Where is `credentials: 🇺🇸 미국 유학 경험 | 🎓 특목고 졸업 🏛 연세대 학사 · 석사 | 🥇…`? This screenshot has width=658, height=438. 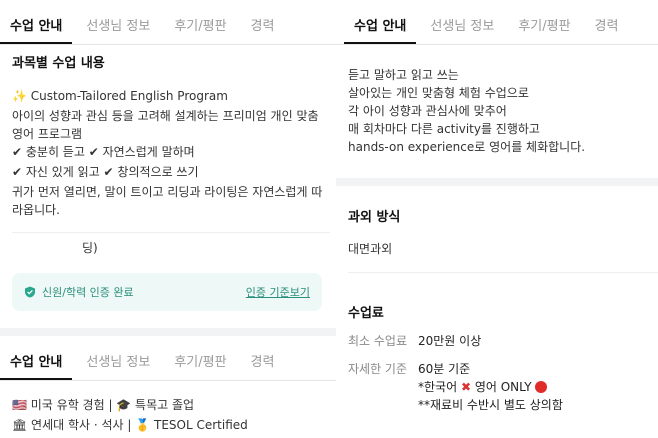 credentials: 🇺🇸 미국 유학 경험 | 🎓 특목고 졸업 🏛 연세대 학사 · 석사 | 🥇… is located at coordinates (130, 415).